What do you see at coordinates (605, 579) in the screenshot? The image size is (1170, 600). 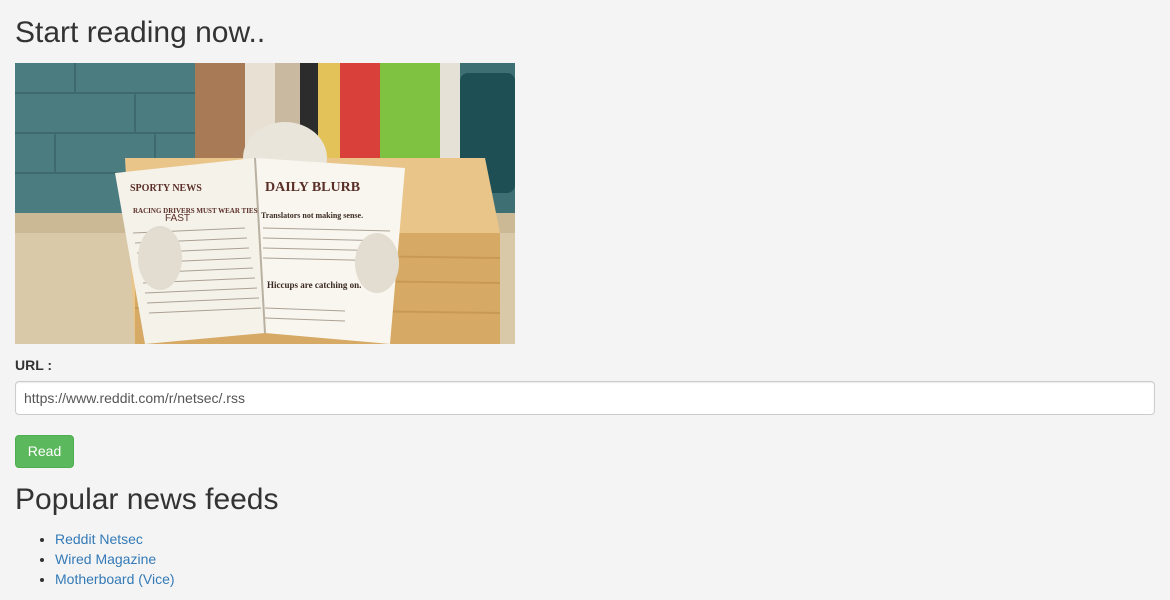 I see `list-item: Motherboard (Vice)` at bounding box center [605, 579].